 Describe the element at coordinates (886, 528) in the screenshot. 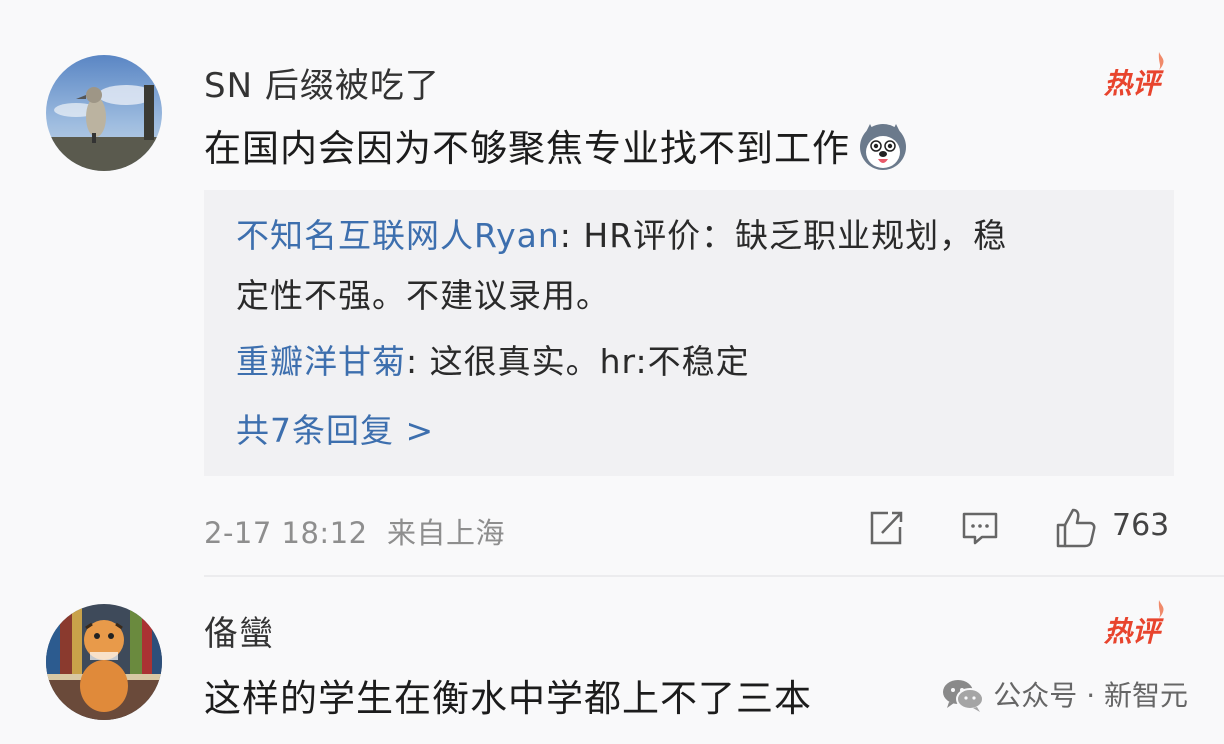

I see `share-icon` at that location.